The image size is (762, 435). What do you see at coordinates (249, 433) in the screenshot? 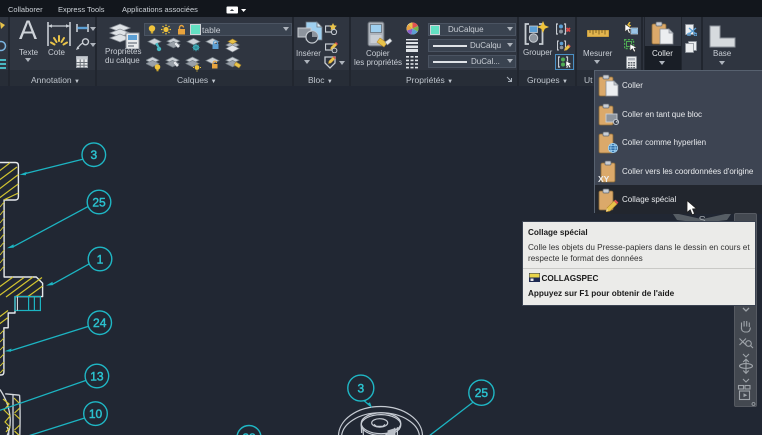
I see `svg-text: 28` at bounding box center [249, 433].